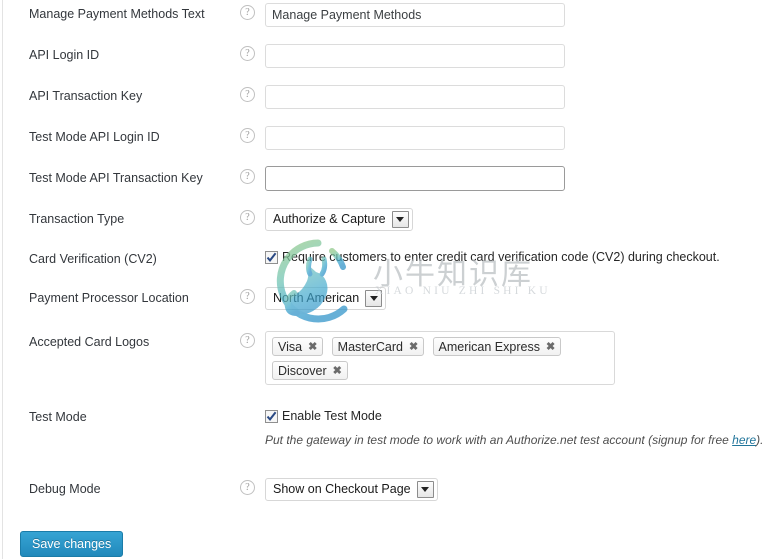  What do you see at coordinates (316, 298) in the screenshot?
I see `payment-processor-location-value: North American` at bounding box center [316, 298].